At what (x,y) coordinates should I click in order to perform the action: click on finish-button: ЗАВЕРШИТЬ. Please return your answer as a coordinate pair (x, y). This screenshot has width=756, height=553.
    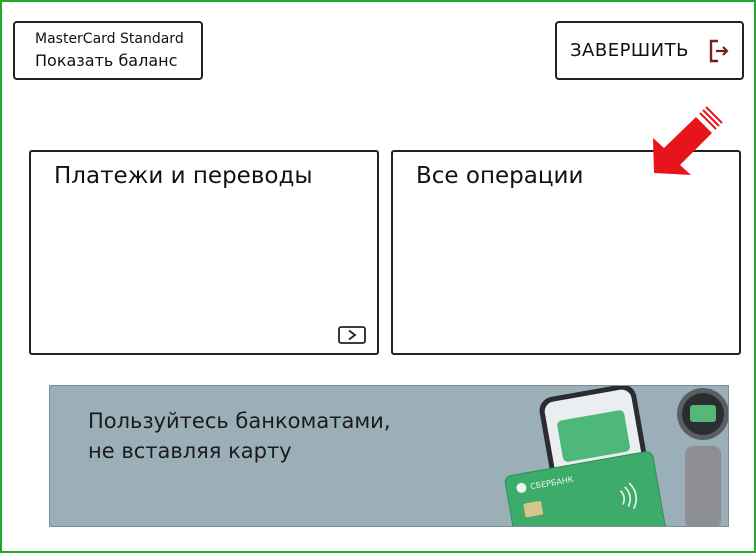
    Looking at the image, I should click on (649, 50).